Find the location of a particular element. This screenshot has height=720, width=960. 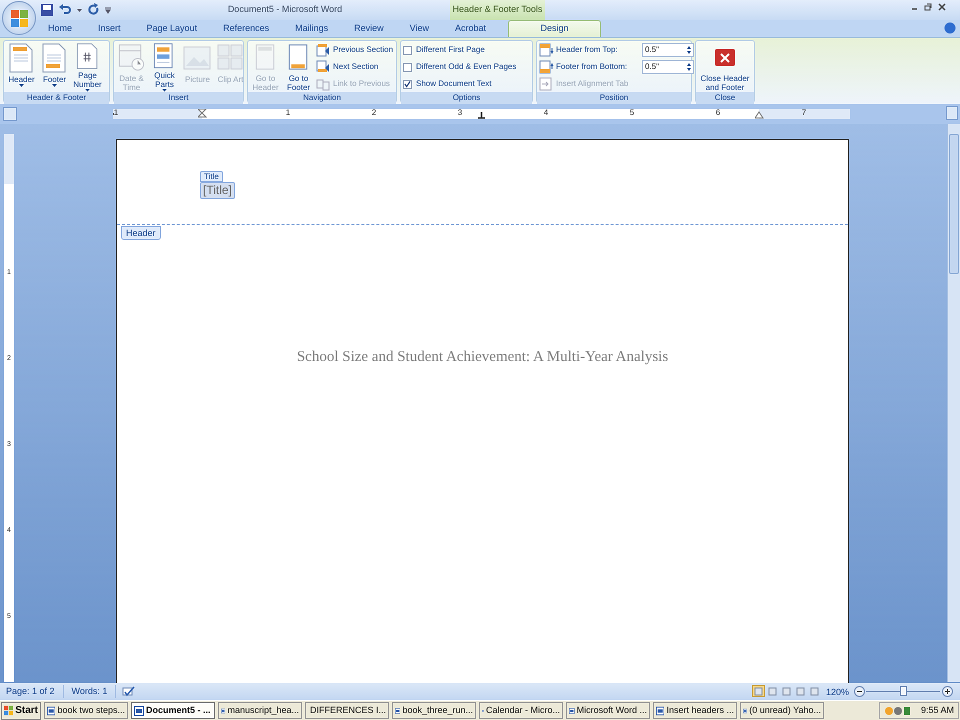

ribbon-tab: View is located at coordinates (419, 28).